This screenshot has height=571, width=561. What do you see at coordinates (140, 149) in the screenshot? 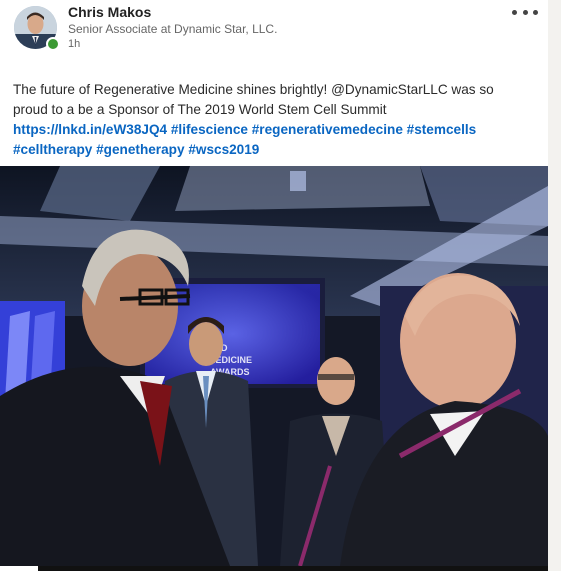
I see `hashtag-link: #genetherapy` at bounding box center [140, 149].